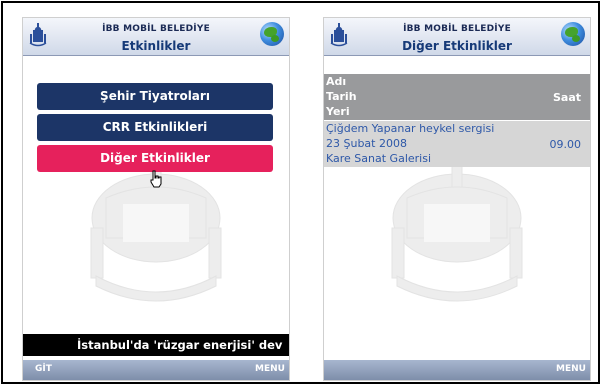  I want to click on hand-cursor-icon, so click(156, 179).